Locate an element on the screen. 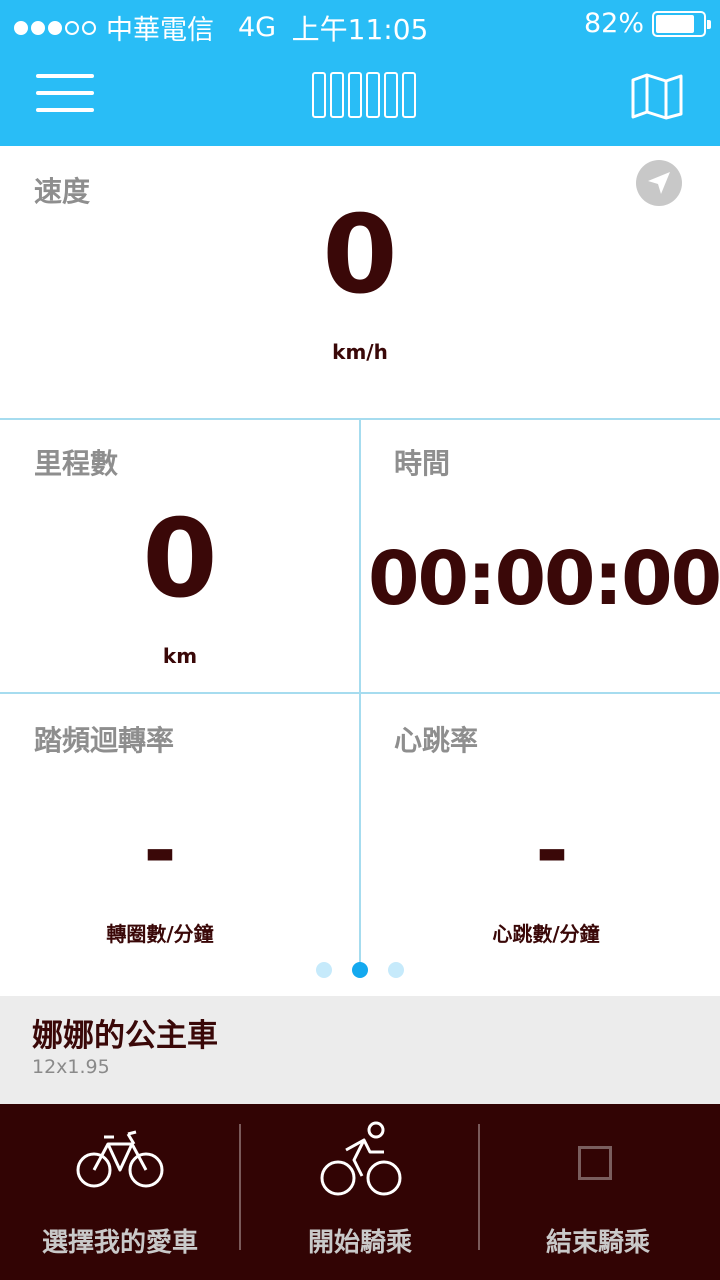 The width and height of the screenshot is (720, 1280). cadence-unit: 轉圈數/分鐘 is located at coordinates (160, 934).